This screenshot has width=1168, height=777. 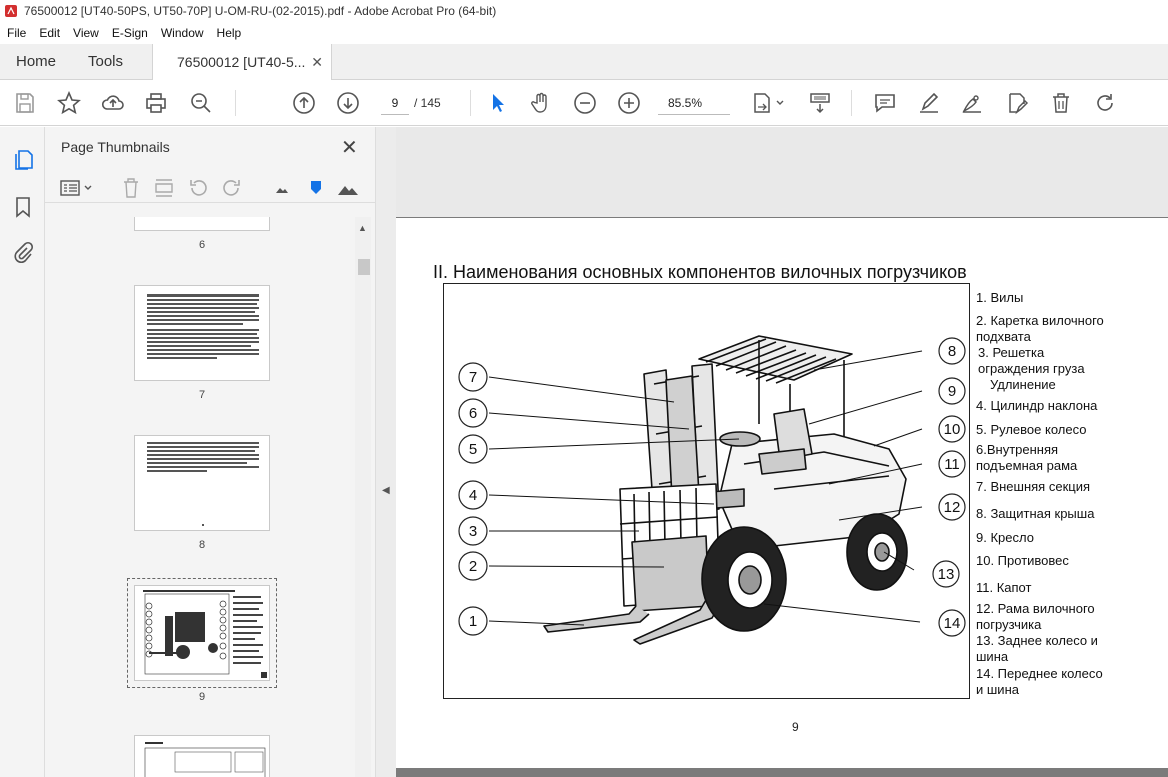 I want to click on thumbnail-label: 7, so click(x=202, y=395).